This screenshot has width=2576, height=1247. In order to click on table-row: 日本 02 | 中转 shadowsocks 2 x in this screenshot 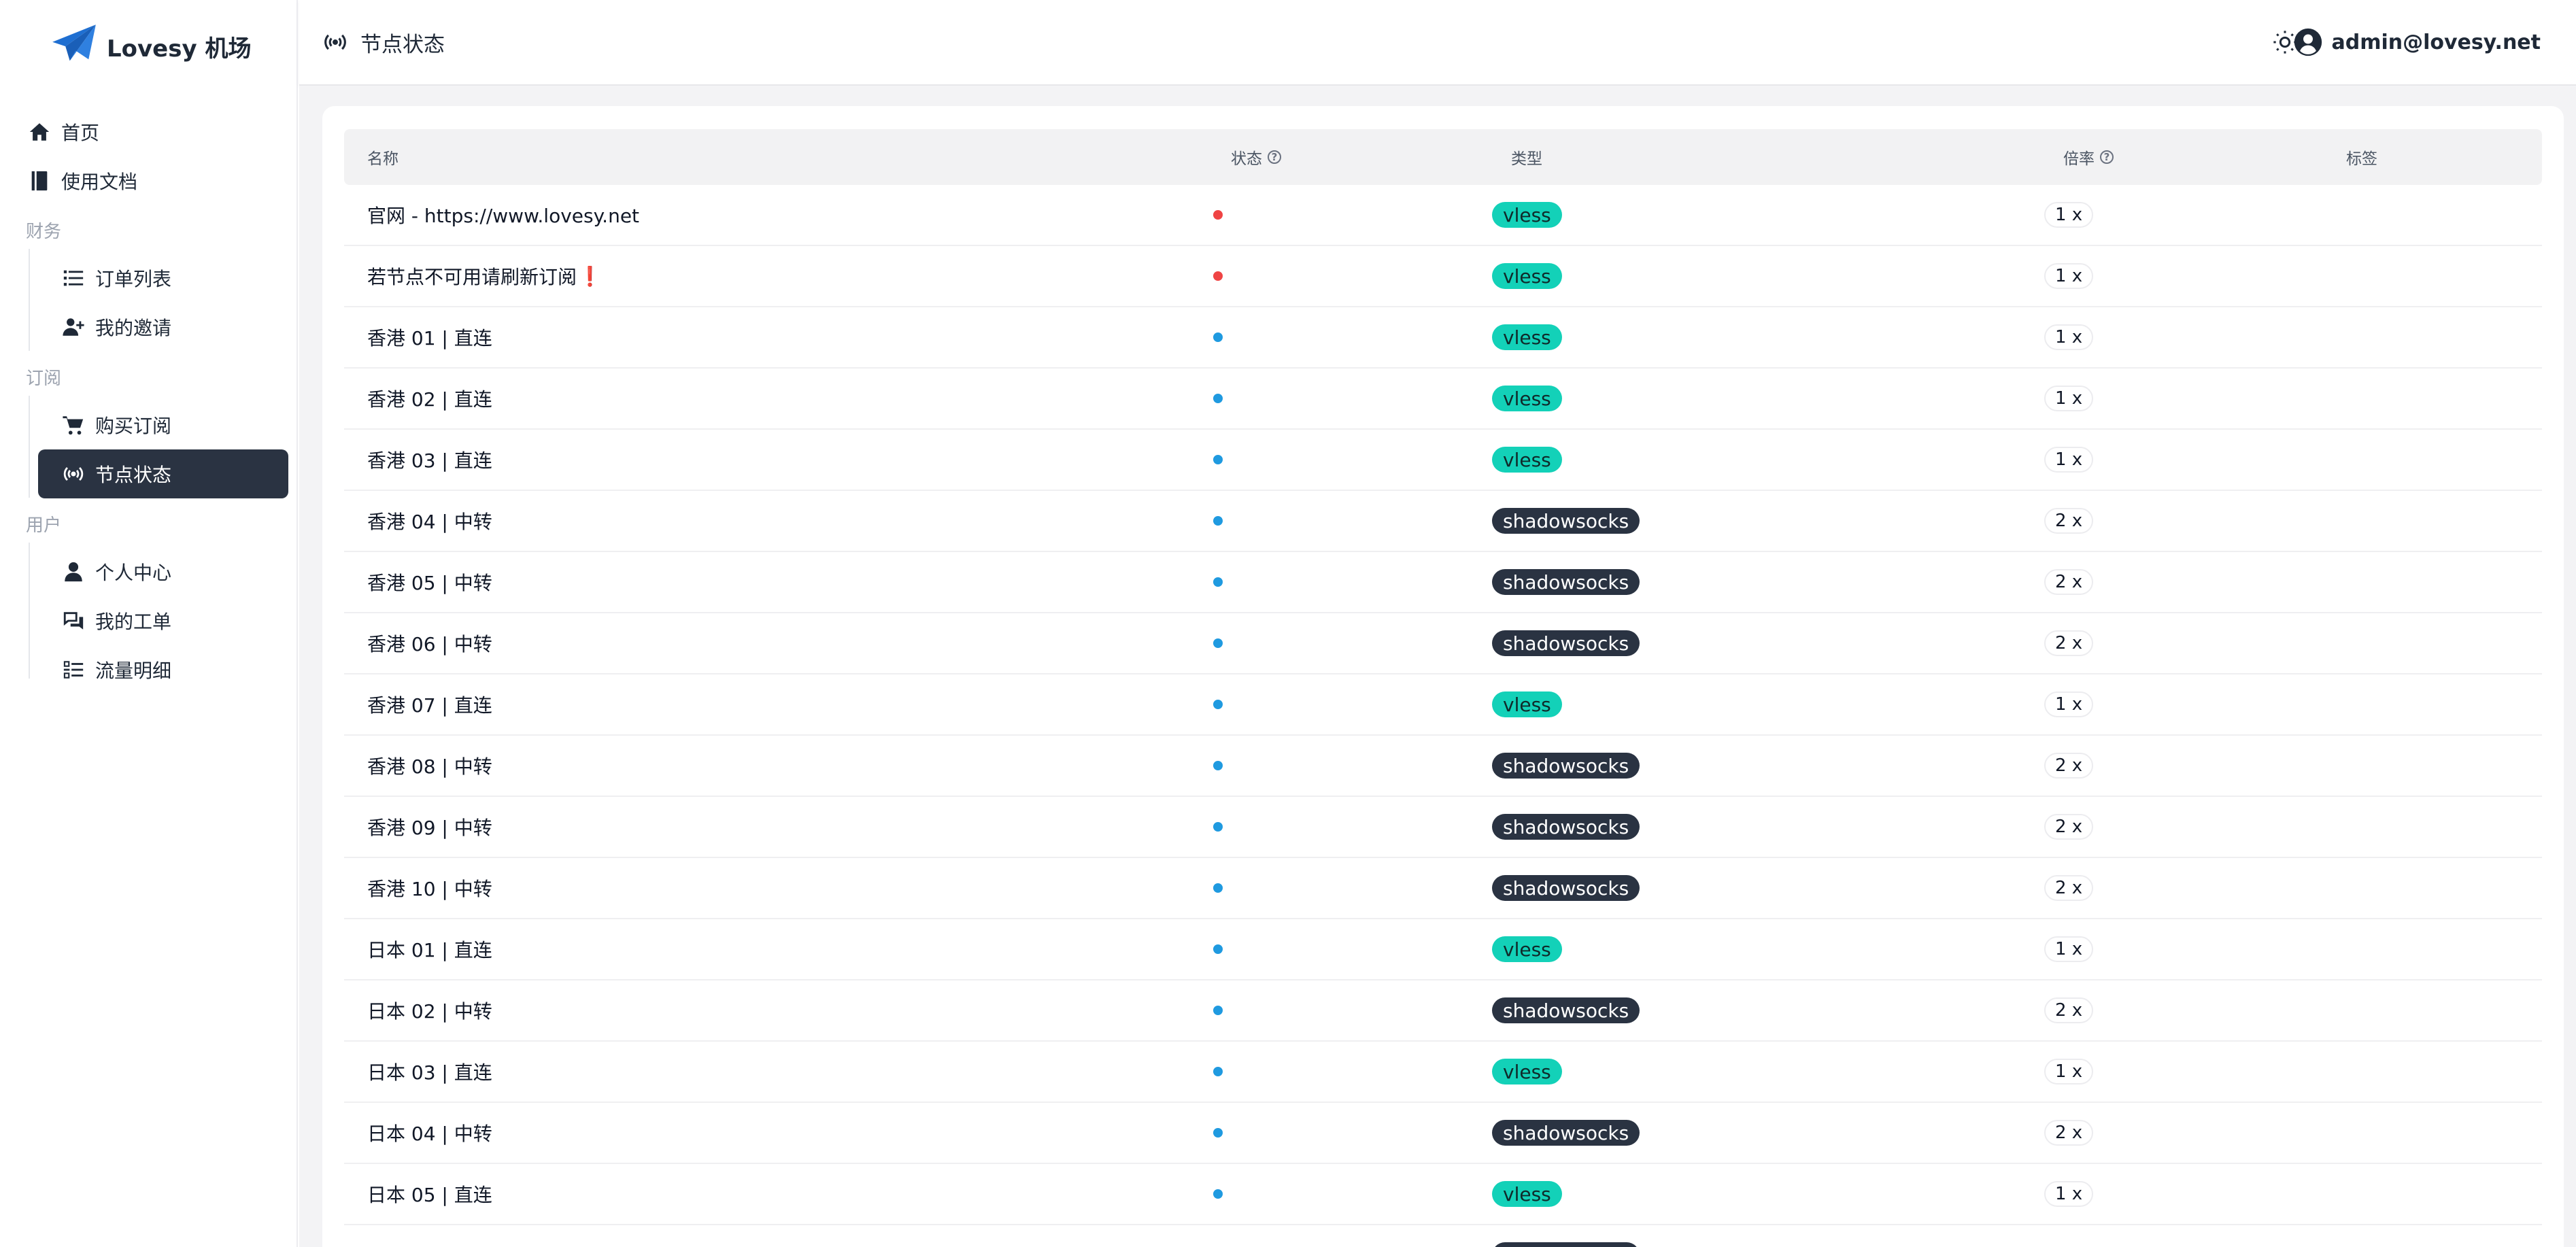, I will do `click(1443, 1011)`.